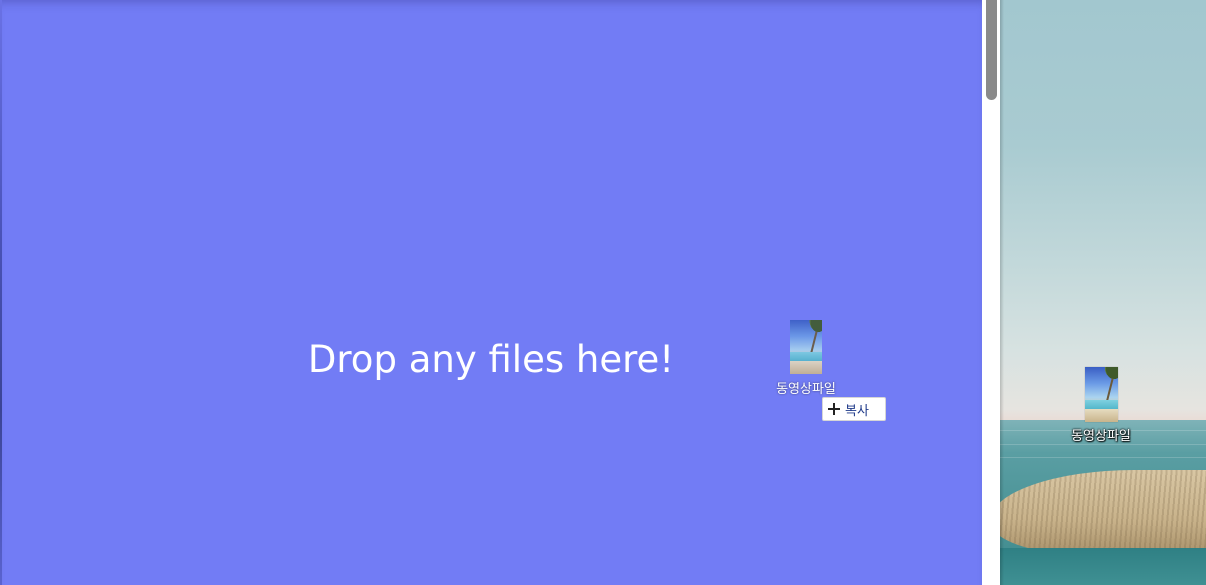 This screenshot has width=1206, height=585. I want to click on plus-icon, so click(834, 409).